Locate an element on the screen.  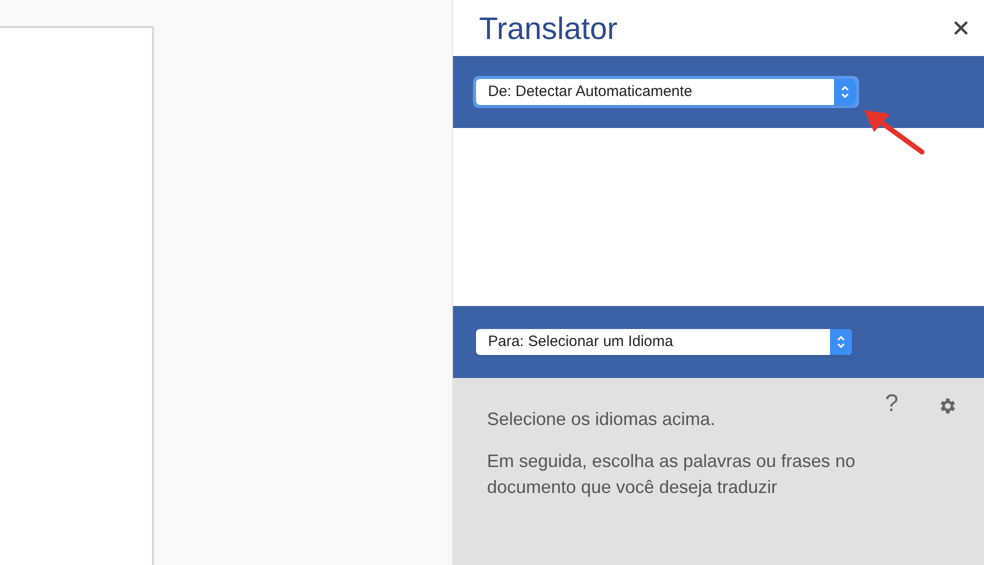
language-dropdown: De: Detectar Automaticamente is located at coordinates (666, 92).